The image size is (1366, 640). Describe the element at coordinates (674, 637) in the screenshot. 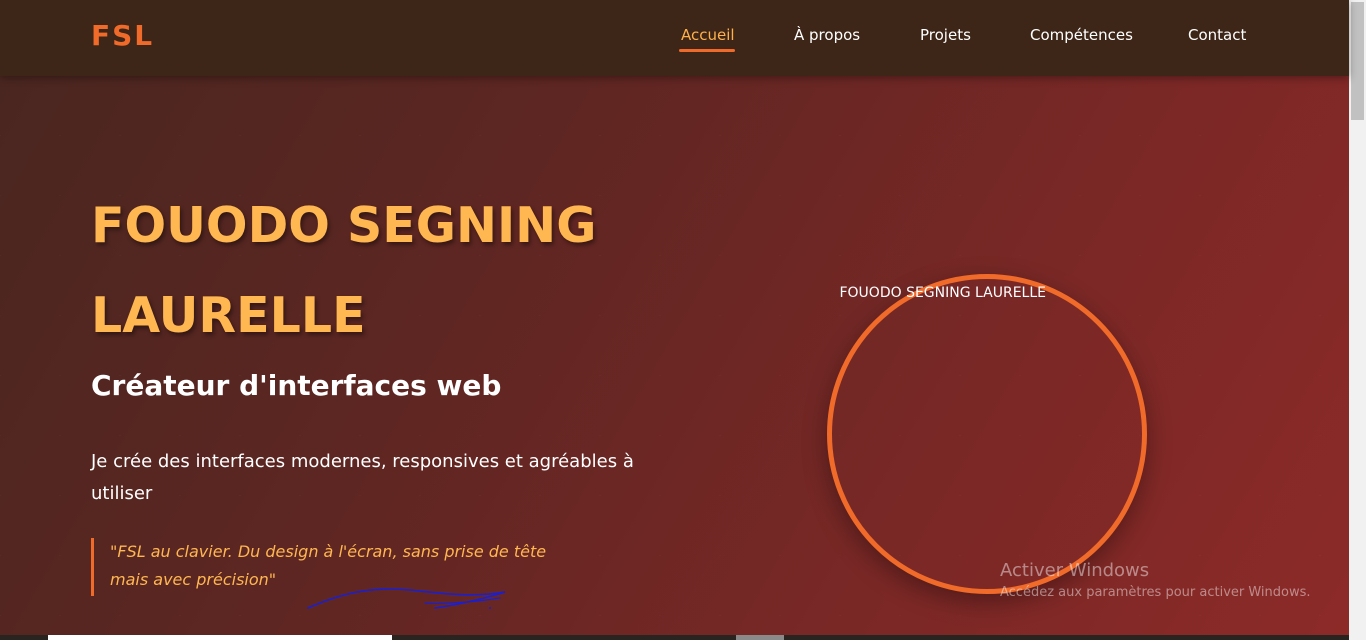

I see `bottom-edge-strip` at that location.